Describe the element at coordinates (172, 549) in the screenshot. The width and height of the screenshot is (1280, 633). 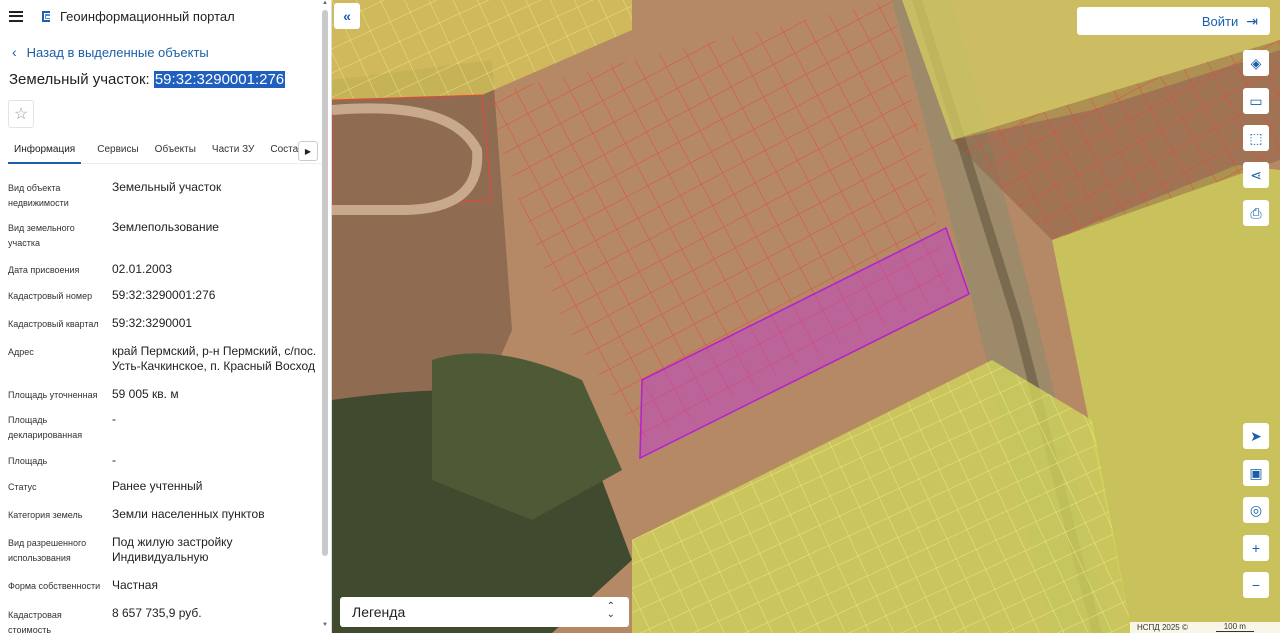
I see `attr-value: Под жилую застройку Индивидуальную` at that location.